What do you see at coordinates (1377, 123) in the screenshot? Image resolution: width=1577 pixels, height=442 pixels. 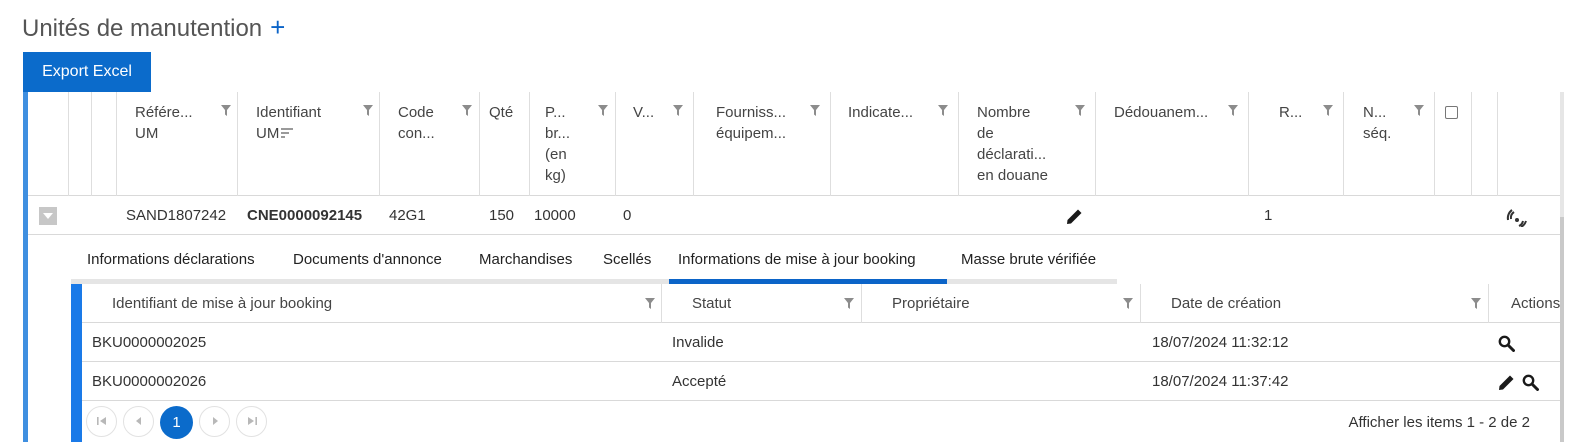 I see `column-header-label: N... séq.` at bounding box center [1377, 123].